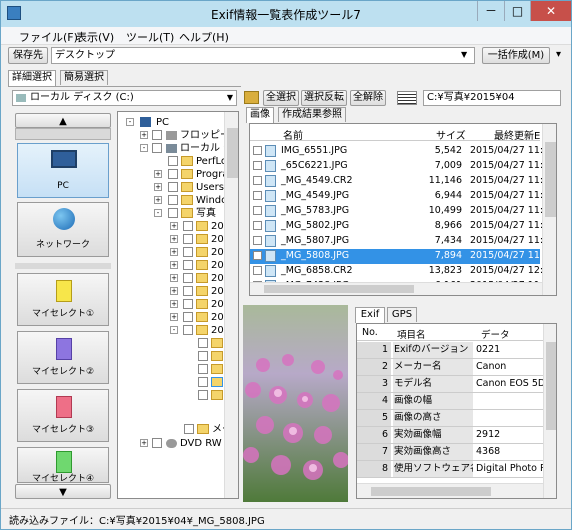 This screenshot has height=530, width=572. Describe the element at coordinates (28, 55) in the screenshot. I see `save-destination-button: 保存先` at that location.